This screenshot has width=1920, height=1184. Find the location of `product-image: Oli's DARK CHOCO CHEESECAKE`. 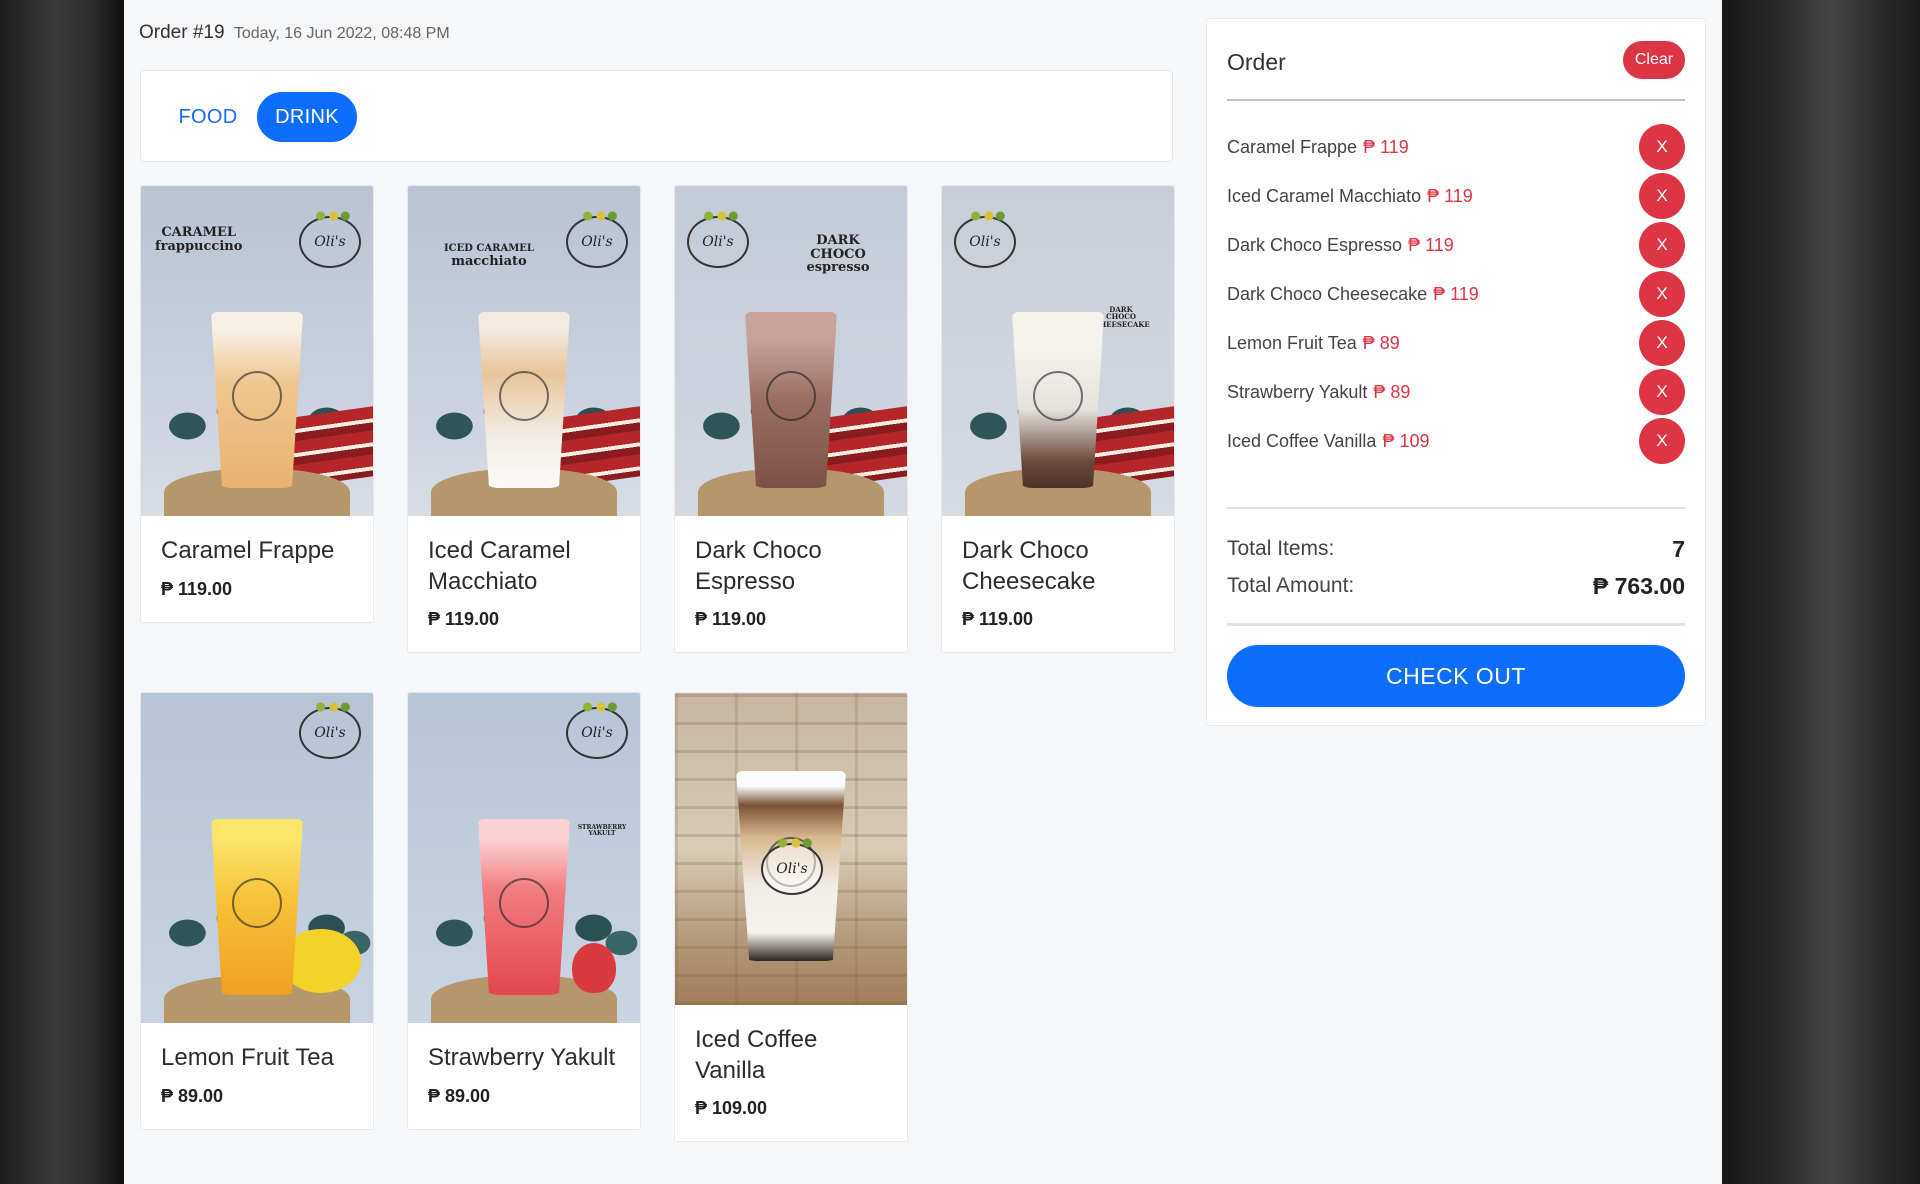

product-image: Oli's DARK CHOCO CHEESECAKE is located at coordinates (1058, 351).